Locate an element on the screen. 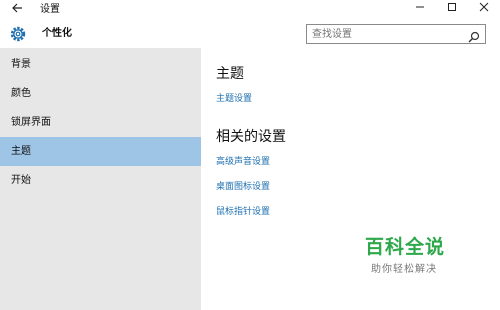 Image resolution: width=500 pixels, height=310 pixels. window-title: 设置 is located at coordinates (50, 9).